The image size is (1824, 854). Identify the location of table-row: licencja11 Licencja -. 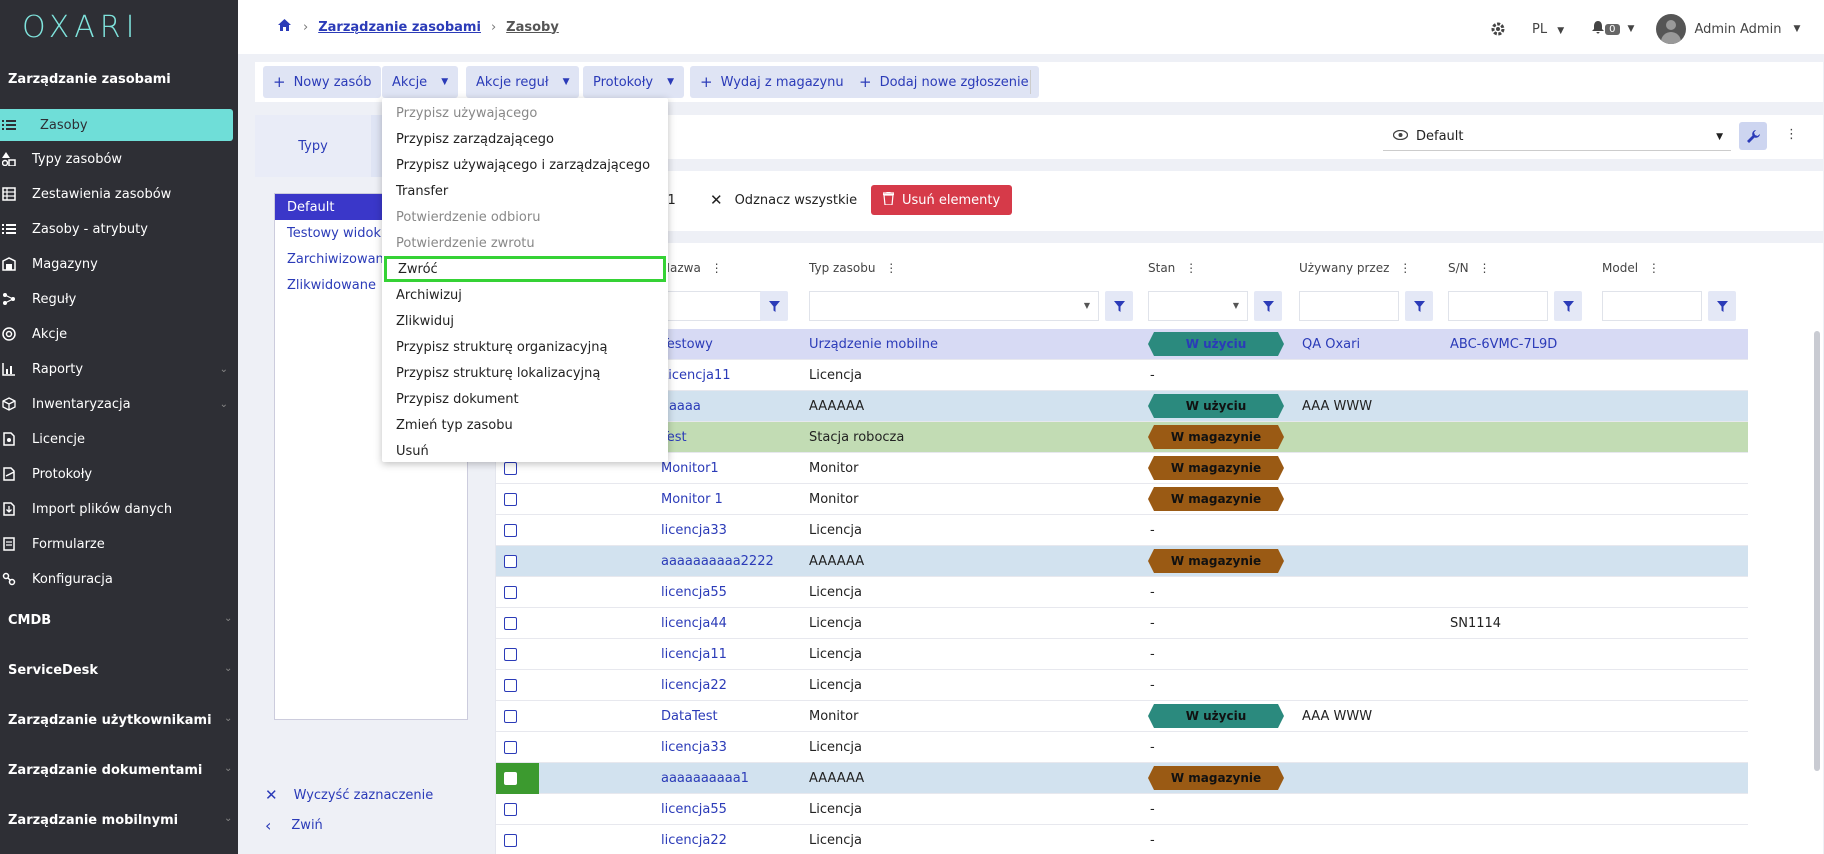
(1122, 654).